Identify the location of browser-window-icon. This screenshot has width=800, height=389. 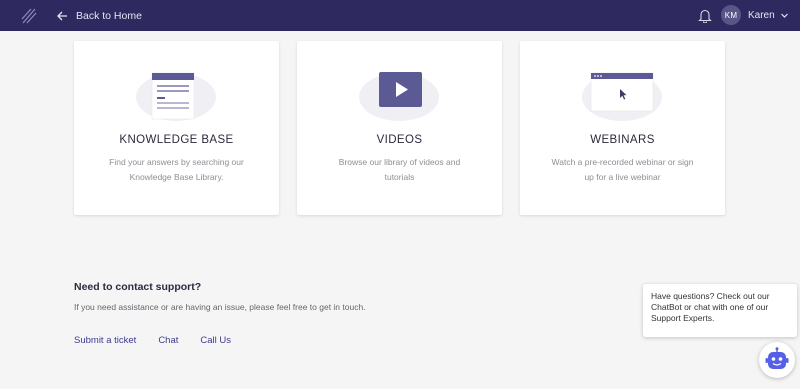
(622, 96).